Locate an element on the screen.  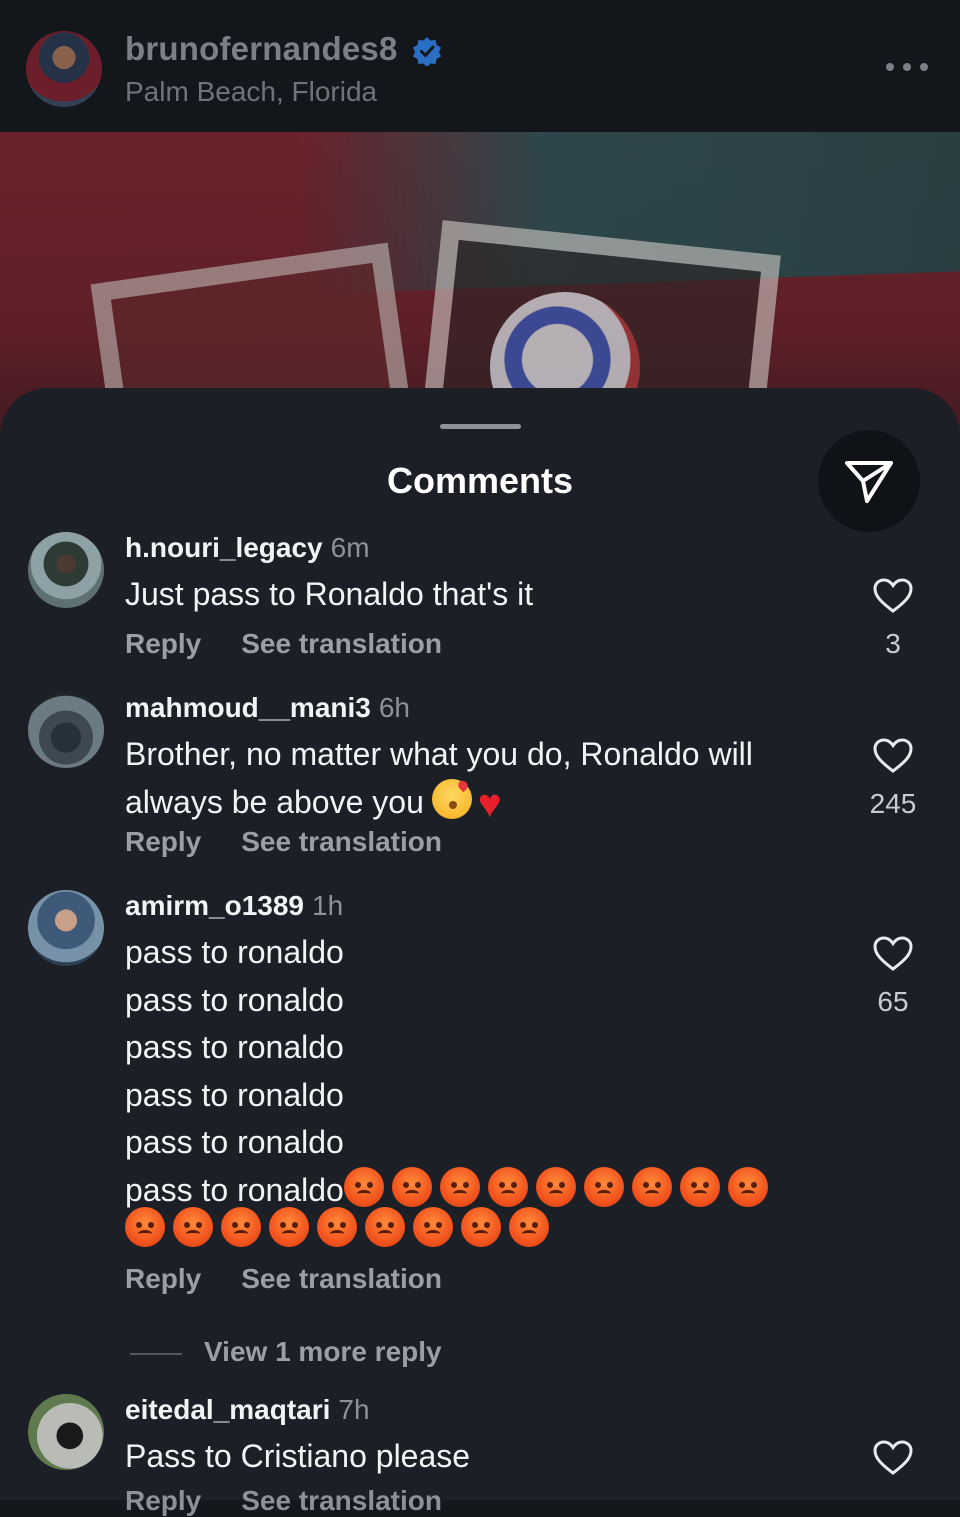
red-heart-emoji: ♥ is located at coordinates (489, 803).